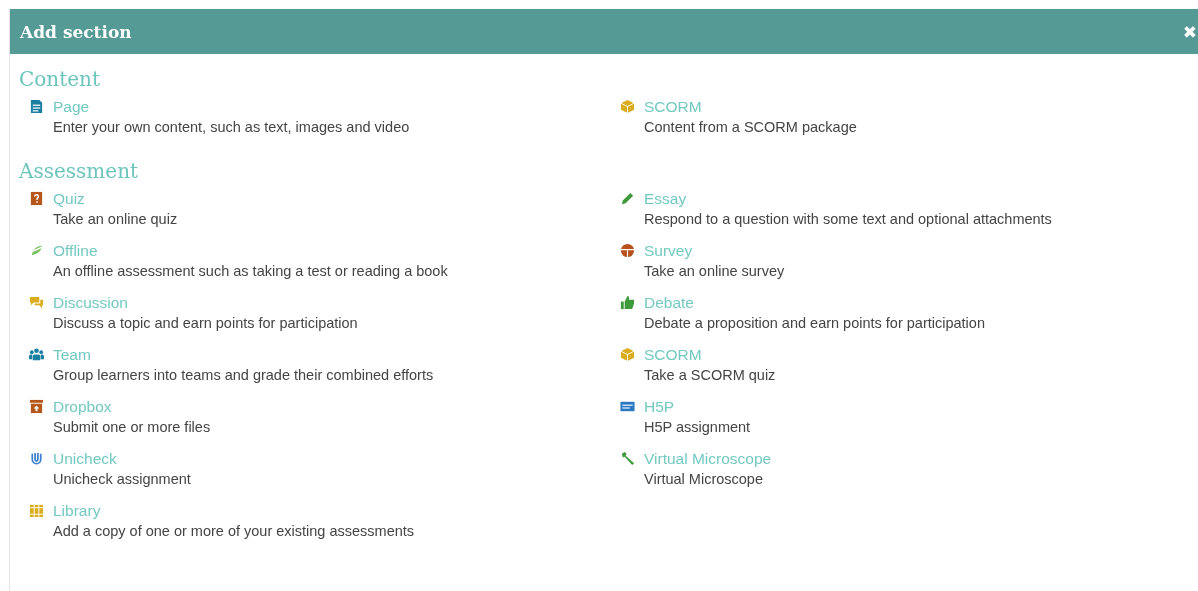 The height and width of the screenshot is (591, 1198). I want to click on speech-bubbles-icon, so click(36, 302).